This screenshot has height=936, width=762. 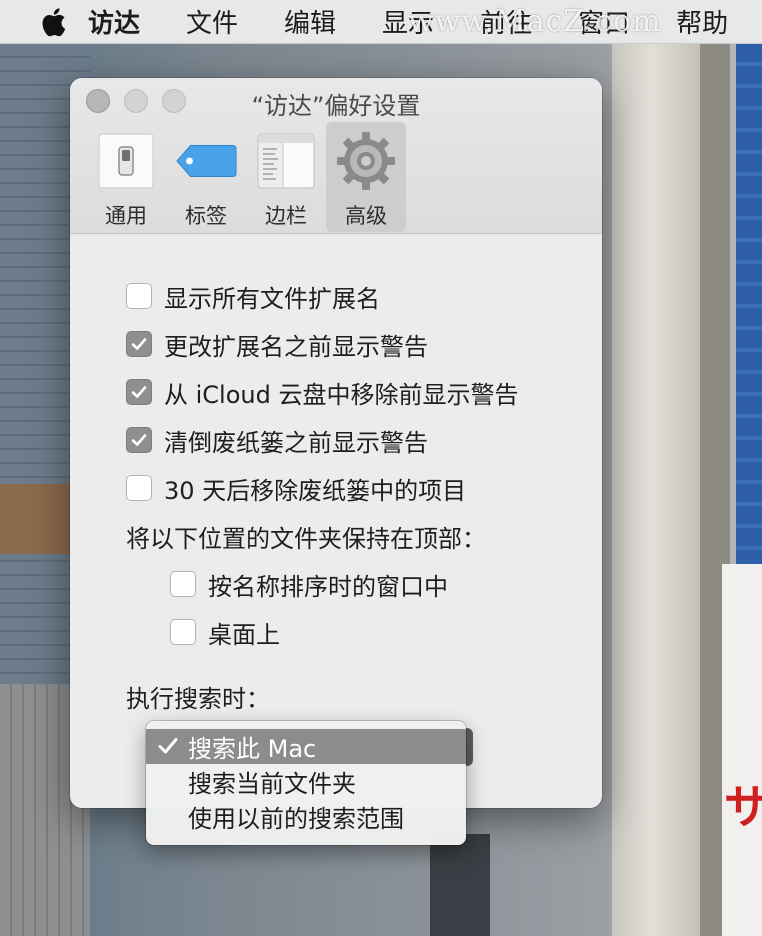 What do you see at coordinates (139, 344) in the screenshot?
I see `checkbox-extension-warning` at bounding box center [139, 344].